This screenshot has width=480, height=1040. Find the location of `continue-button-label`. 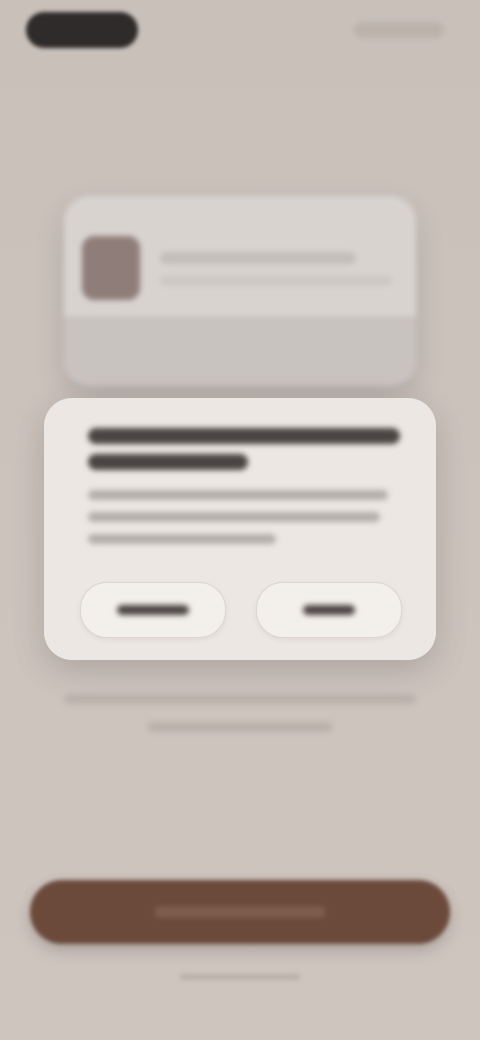

continue-button-label is located at coordinates (240, 912).